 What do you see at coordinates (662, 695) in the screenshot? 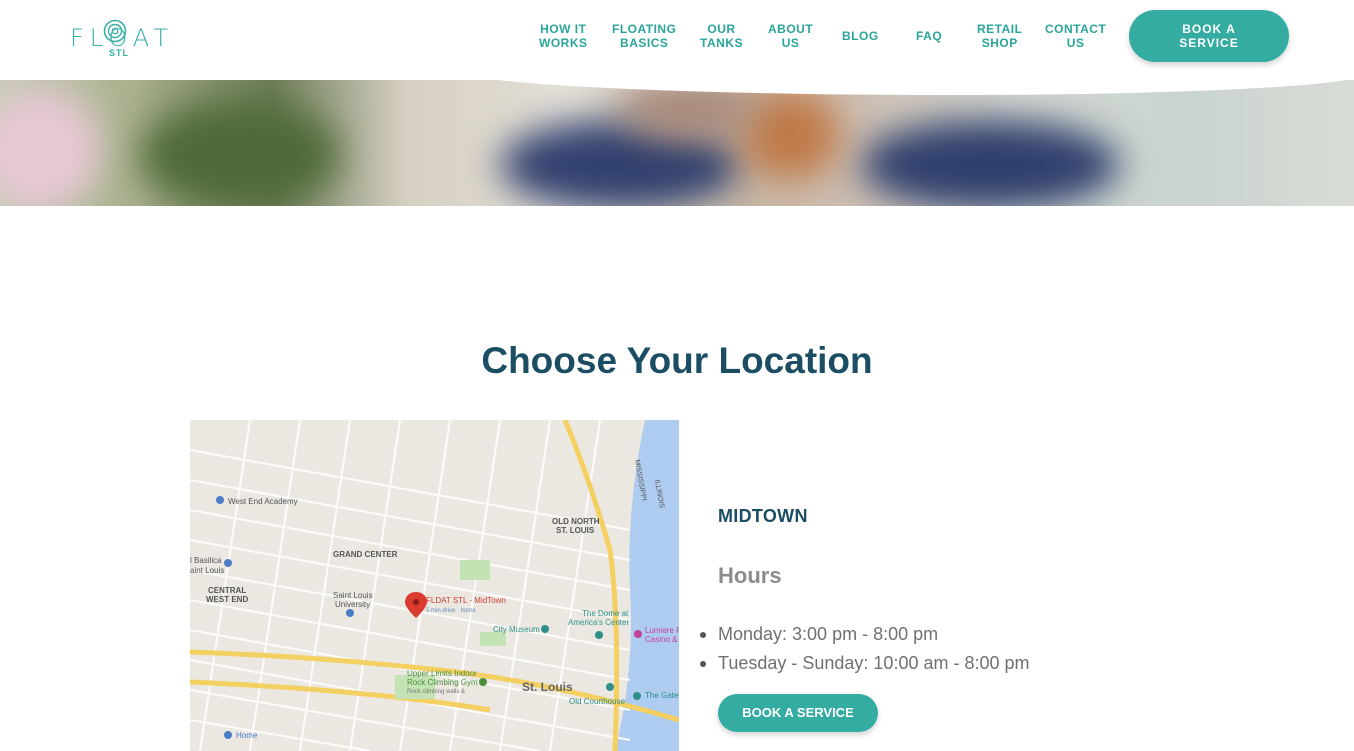
I see `map-label: The Gatev` at bounding box center [662, 695].